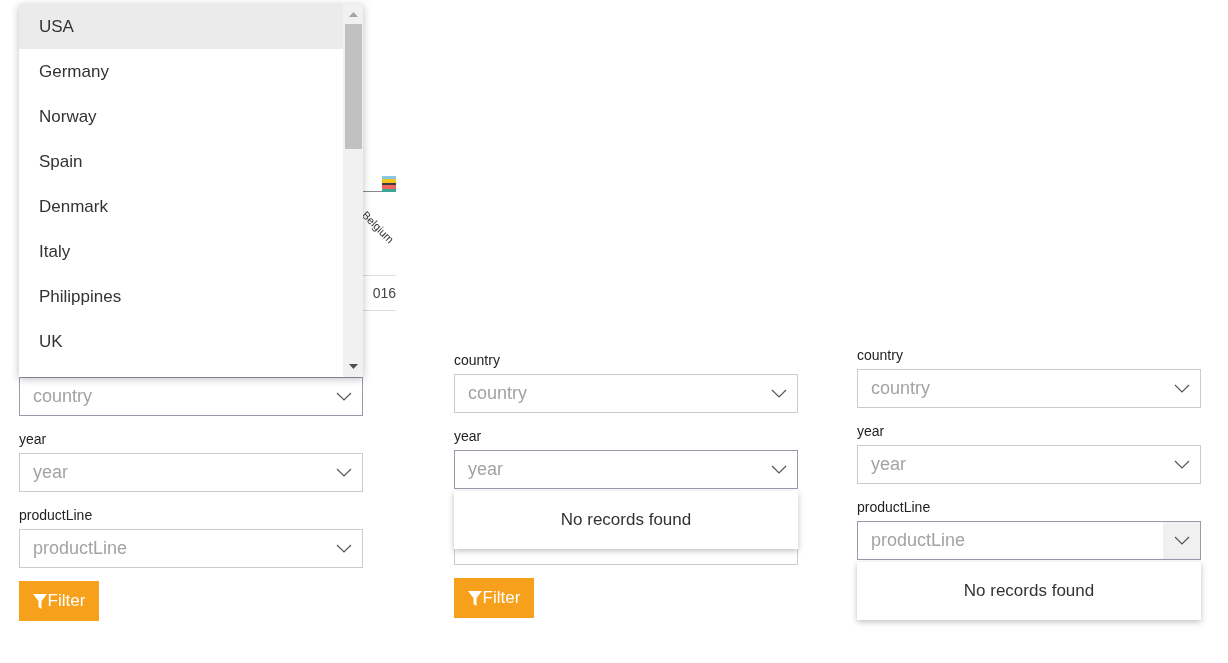 The width and height of the screenshot is (1228, 663). What do you see at coordinates (353, 190) in the screenshot?
I see `scrollbar` at bounding box center [353, 190].